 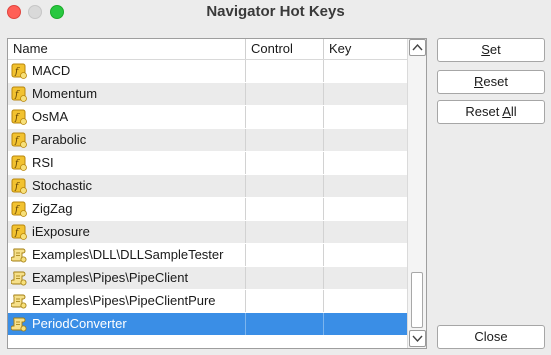 I want to click on table-row: f MACD, so click(x=207, y=71).